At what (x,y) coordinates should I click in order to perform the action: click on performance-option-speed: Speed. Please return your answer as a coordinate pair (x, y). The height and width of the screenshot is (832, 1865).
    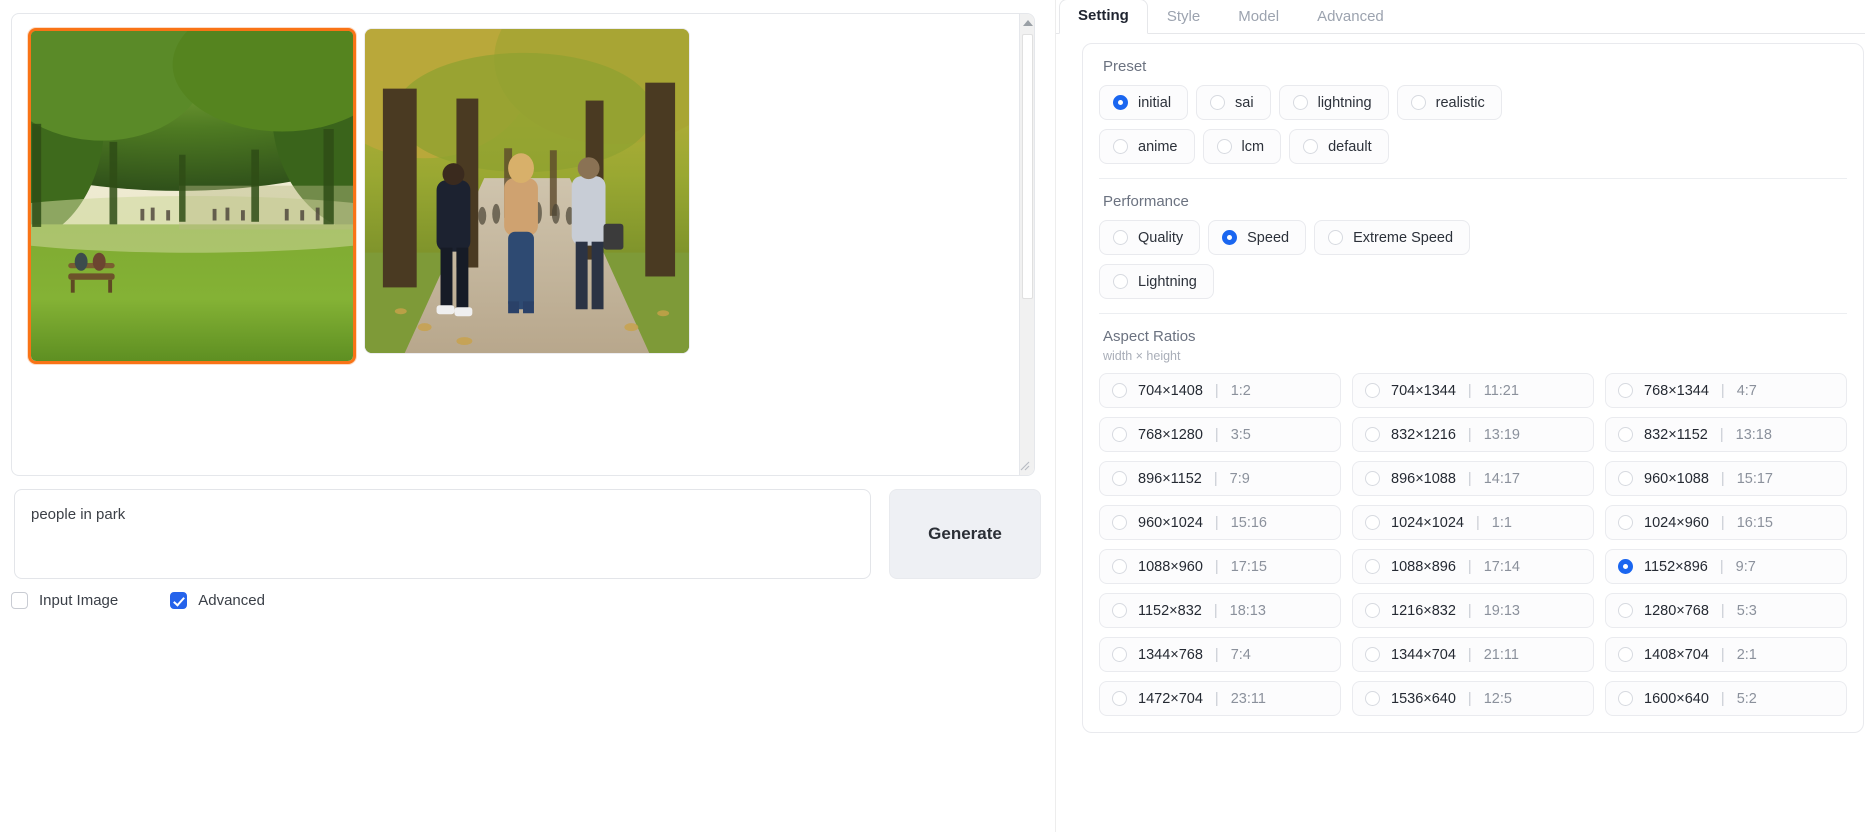
    Looking at the image, I should click on (1257, 237).